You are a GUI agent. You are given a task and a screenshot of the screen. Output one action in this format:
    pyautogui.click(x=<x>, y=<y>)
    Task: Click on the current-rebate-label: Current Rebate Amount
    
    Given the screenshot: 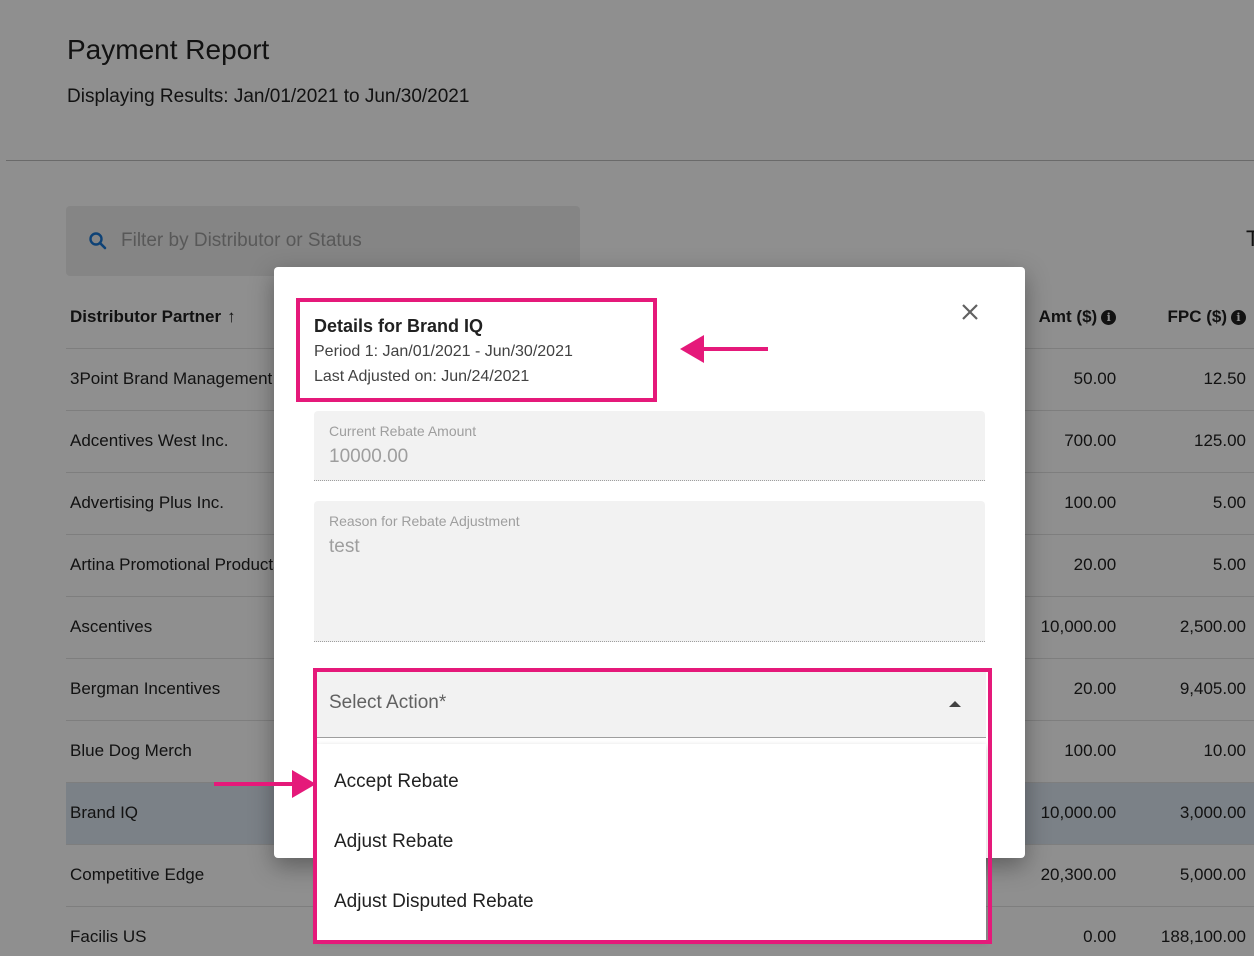 What is the action you would take?
    pyautogui.click(x=403, y=431)
    